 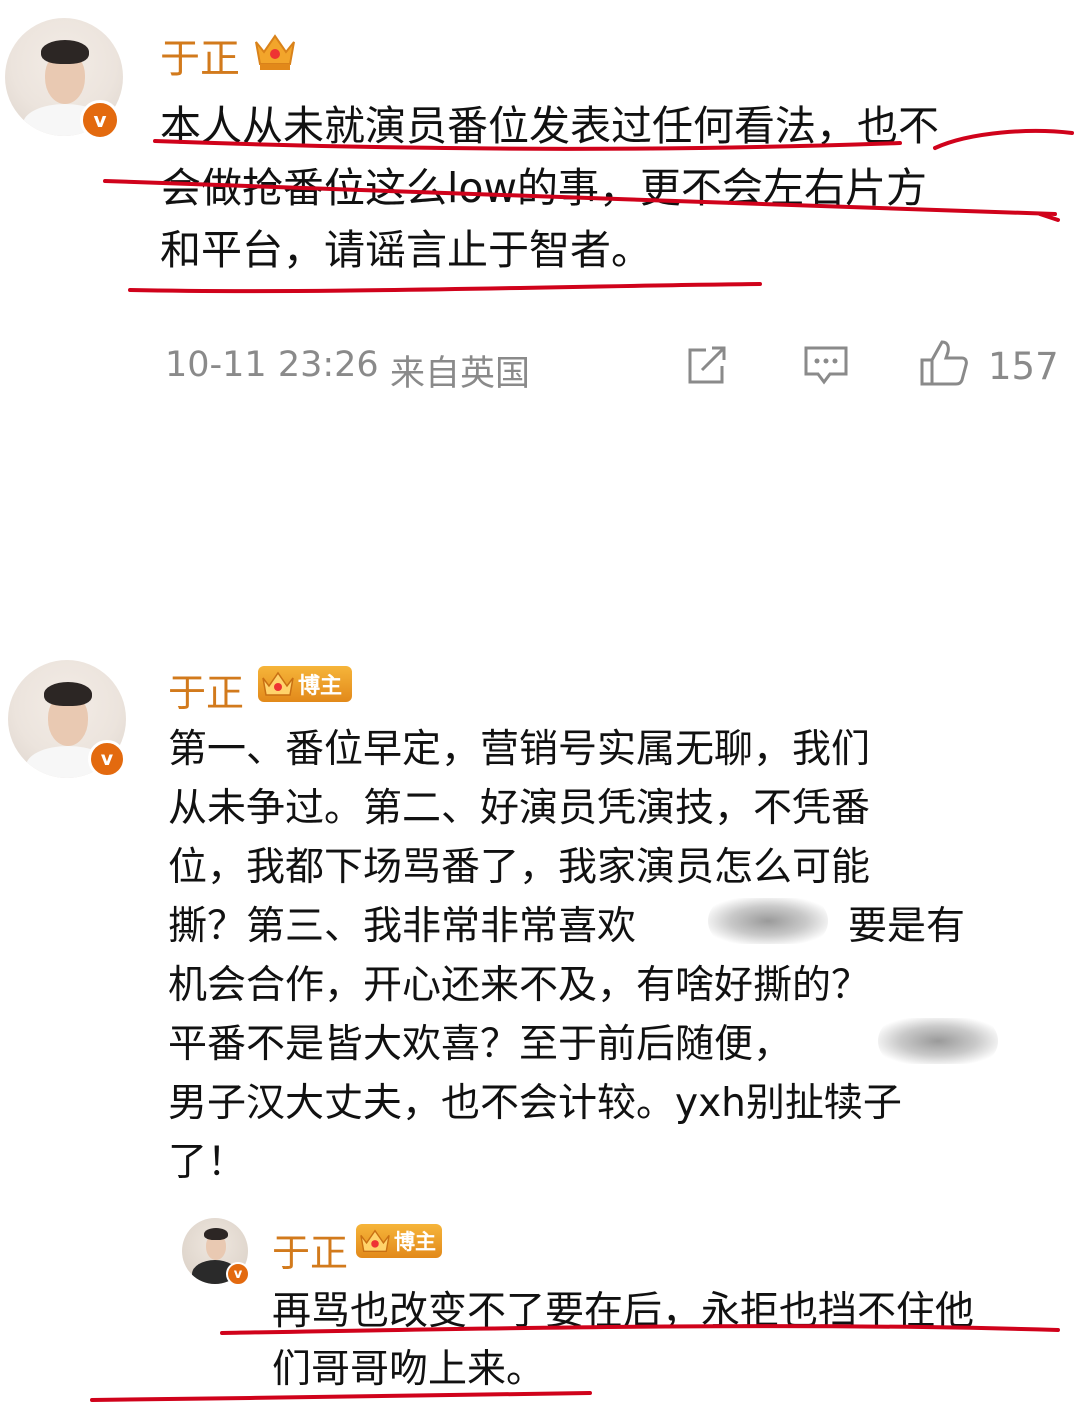 What do you see at coordinates (402, 926) in the screenshot?
I see `comment-line: 撕？第三、我非常非常喜欢` at bounding box center [402, 926].